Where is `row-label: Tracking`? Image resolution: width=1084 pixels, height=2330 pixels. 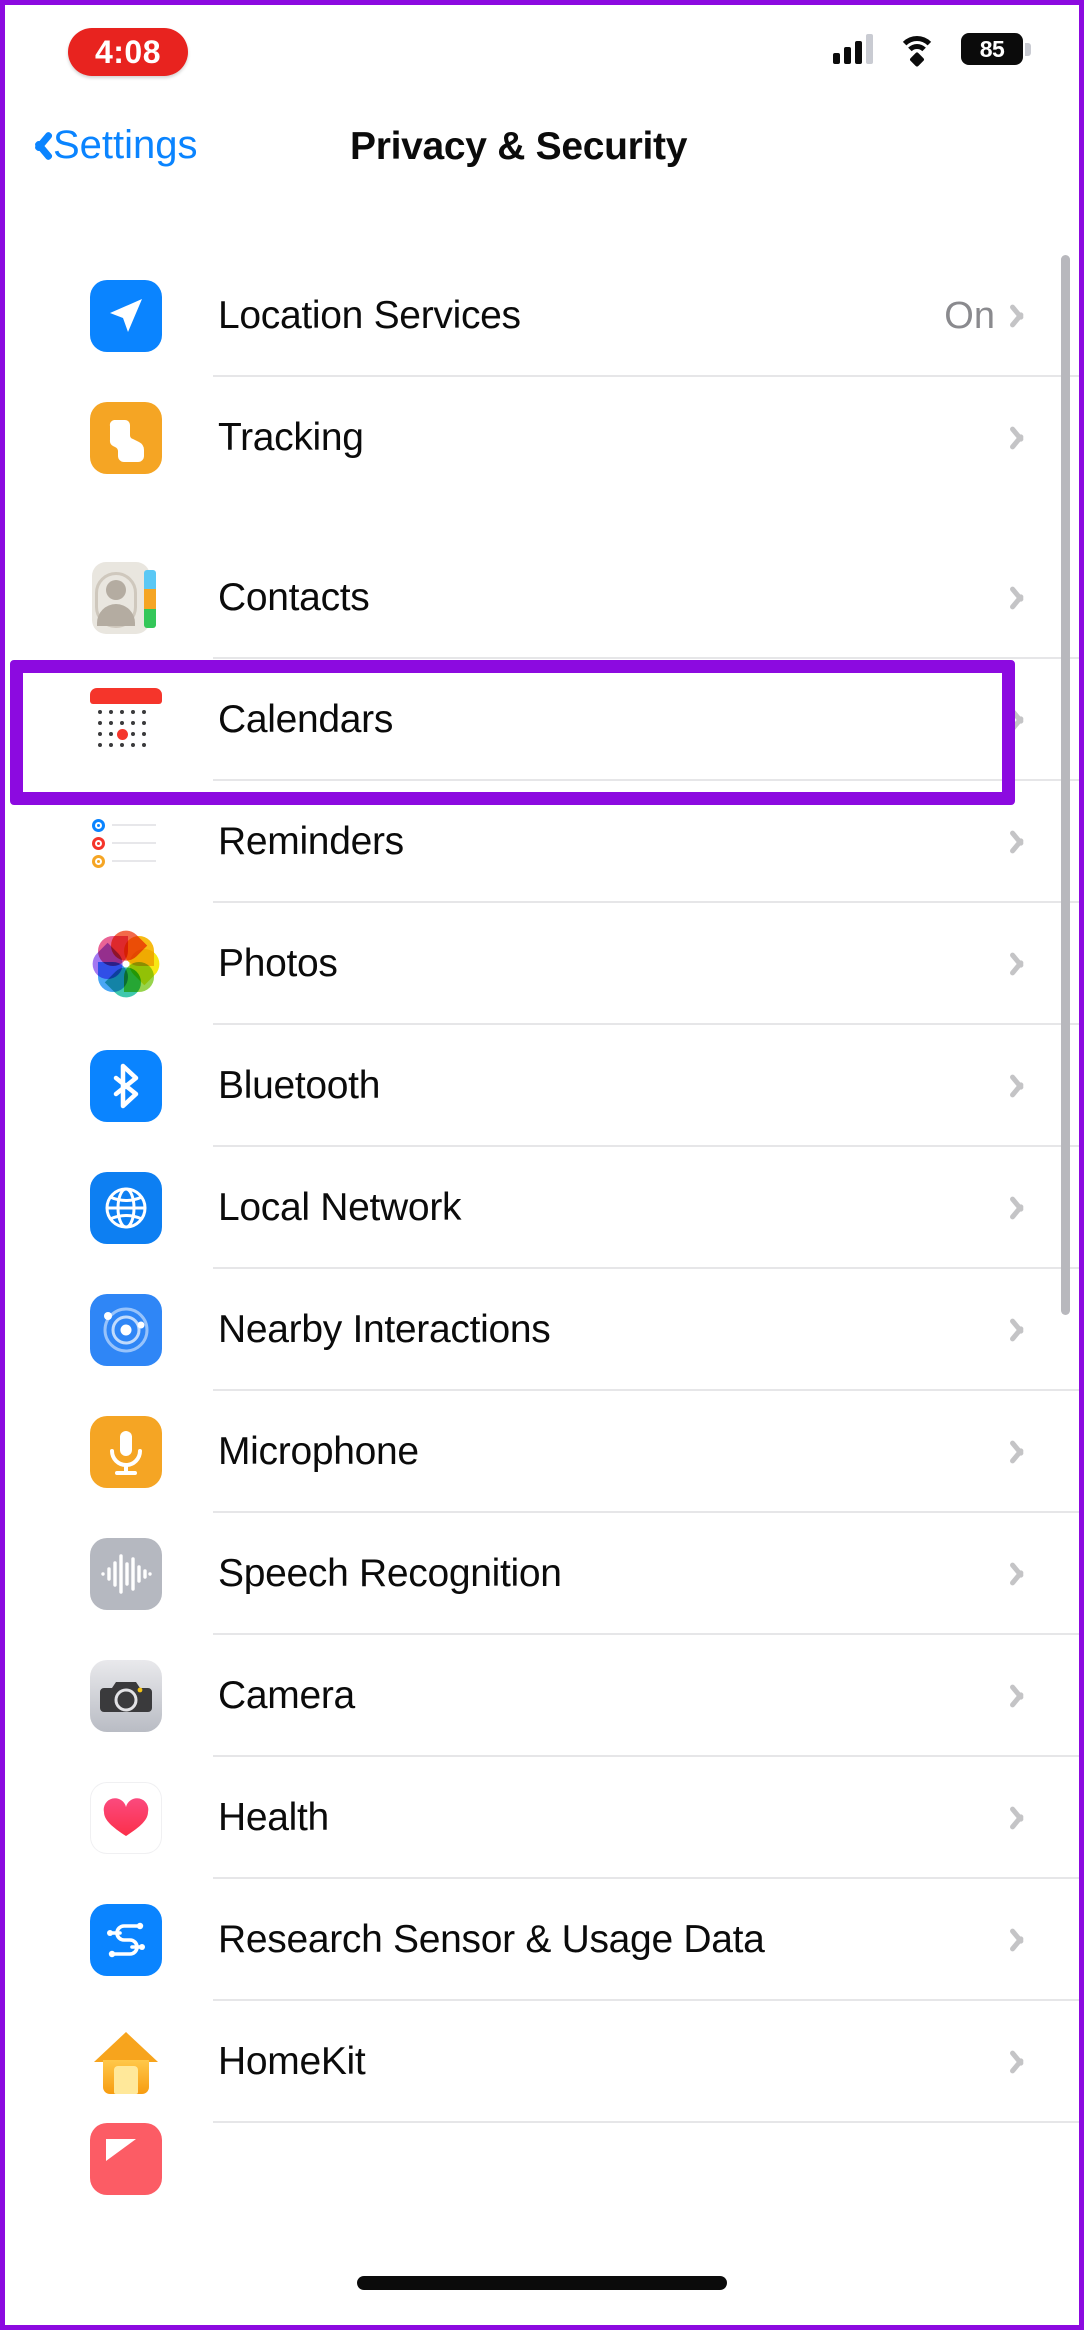 row-label: Tracking is located at coordinates (291, 437).